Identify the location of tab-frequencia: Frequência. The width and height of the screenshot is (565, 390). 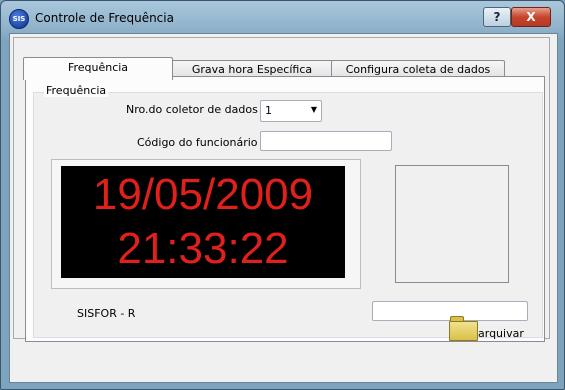
(98, 68).